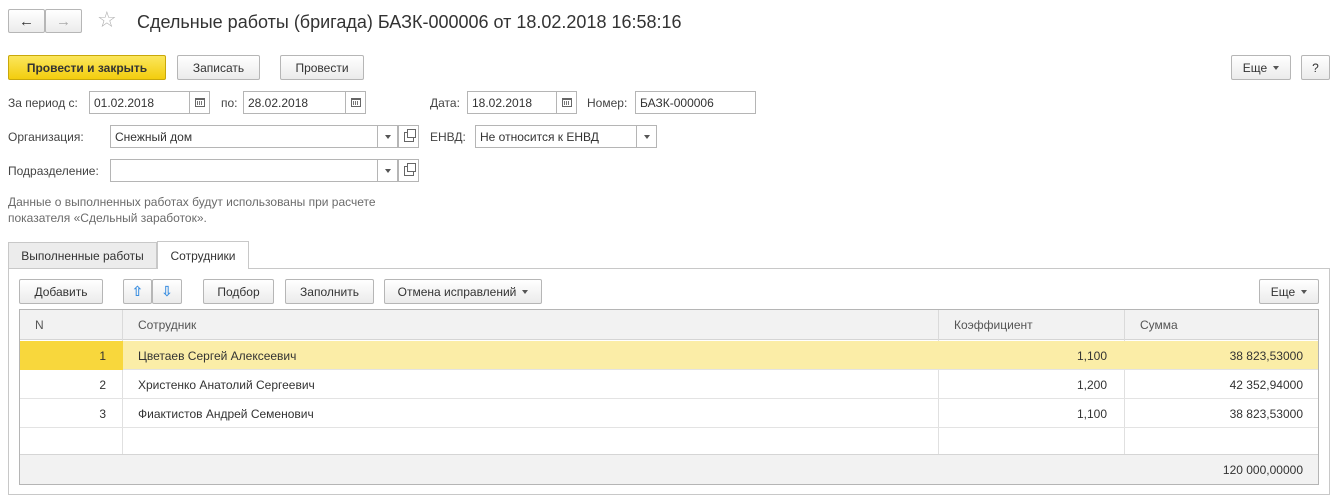 The image size is (1339, 503). I want to click on arrow-down-icon: ⇩, so click(167, 291).